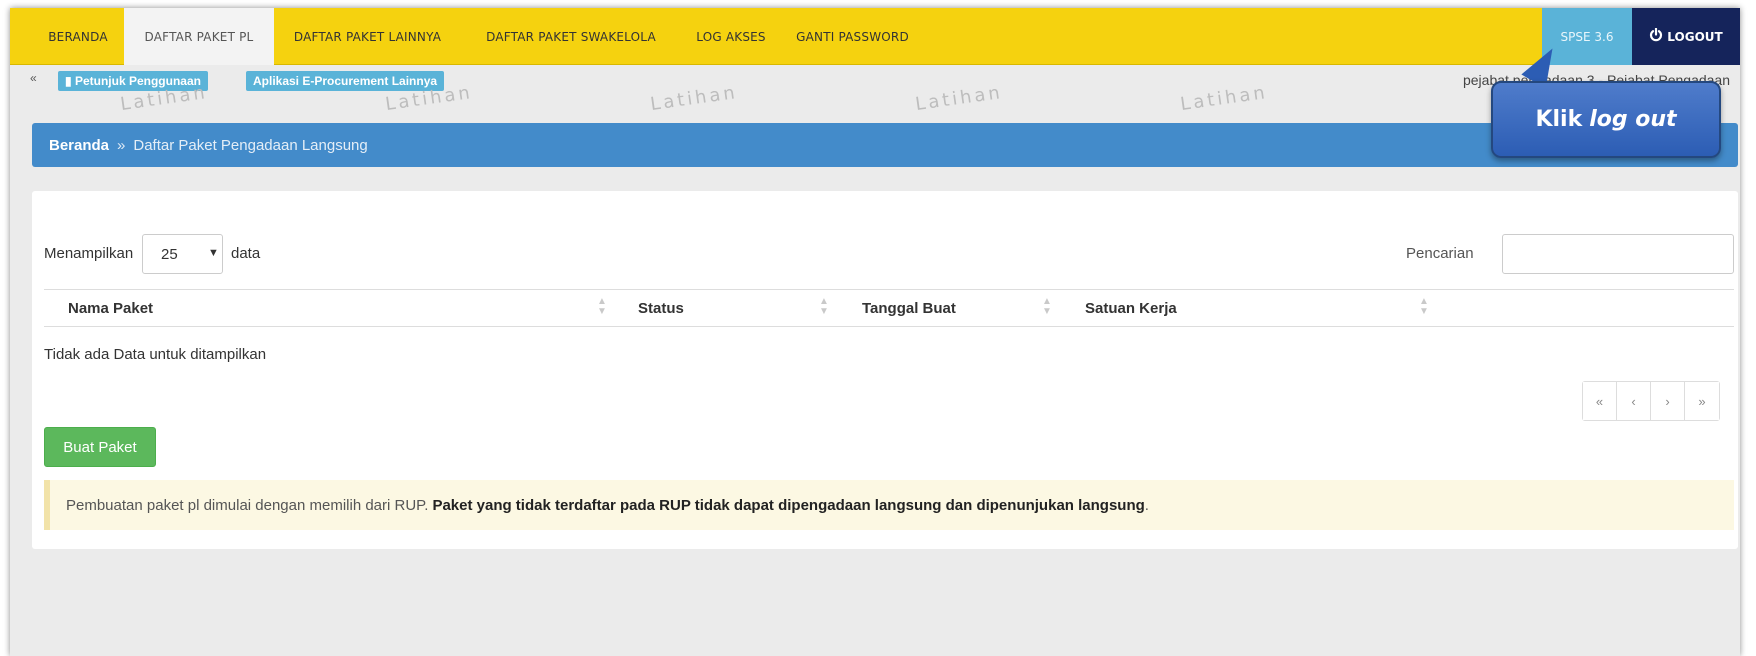 The image size is (1756, 656). What do you see at coordinates (1668, 401) in the screenshot?
I see `next-page-button: ›` at bounding box center [1668, 401].